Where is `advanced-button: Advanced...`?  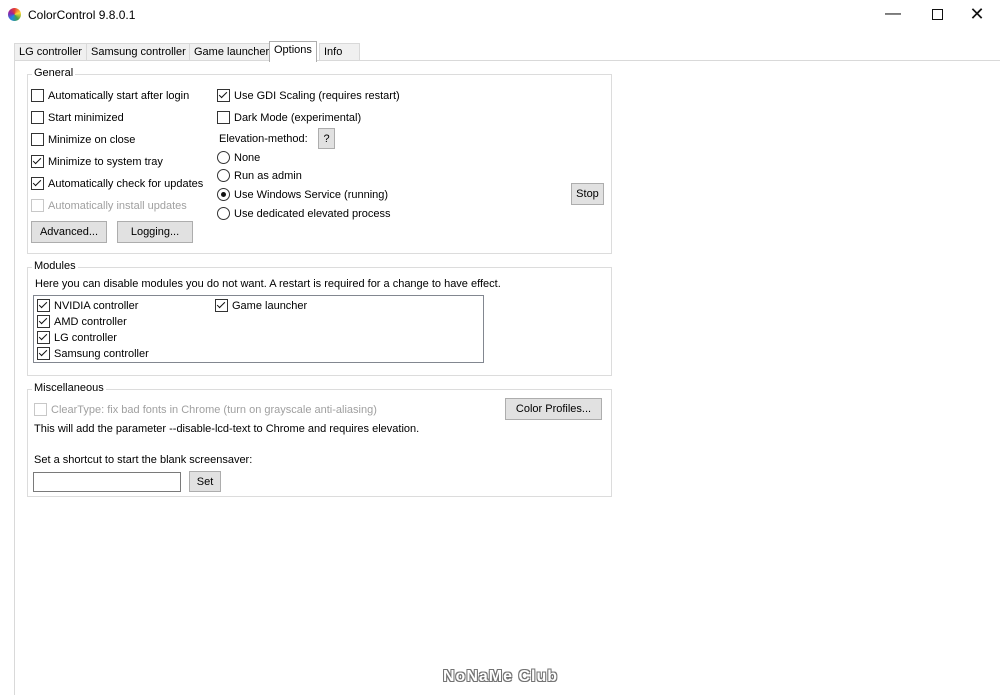 advanced-button: Advanced... is located at coordinates (69, 232).